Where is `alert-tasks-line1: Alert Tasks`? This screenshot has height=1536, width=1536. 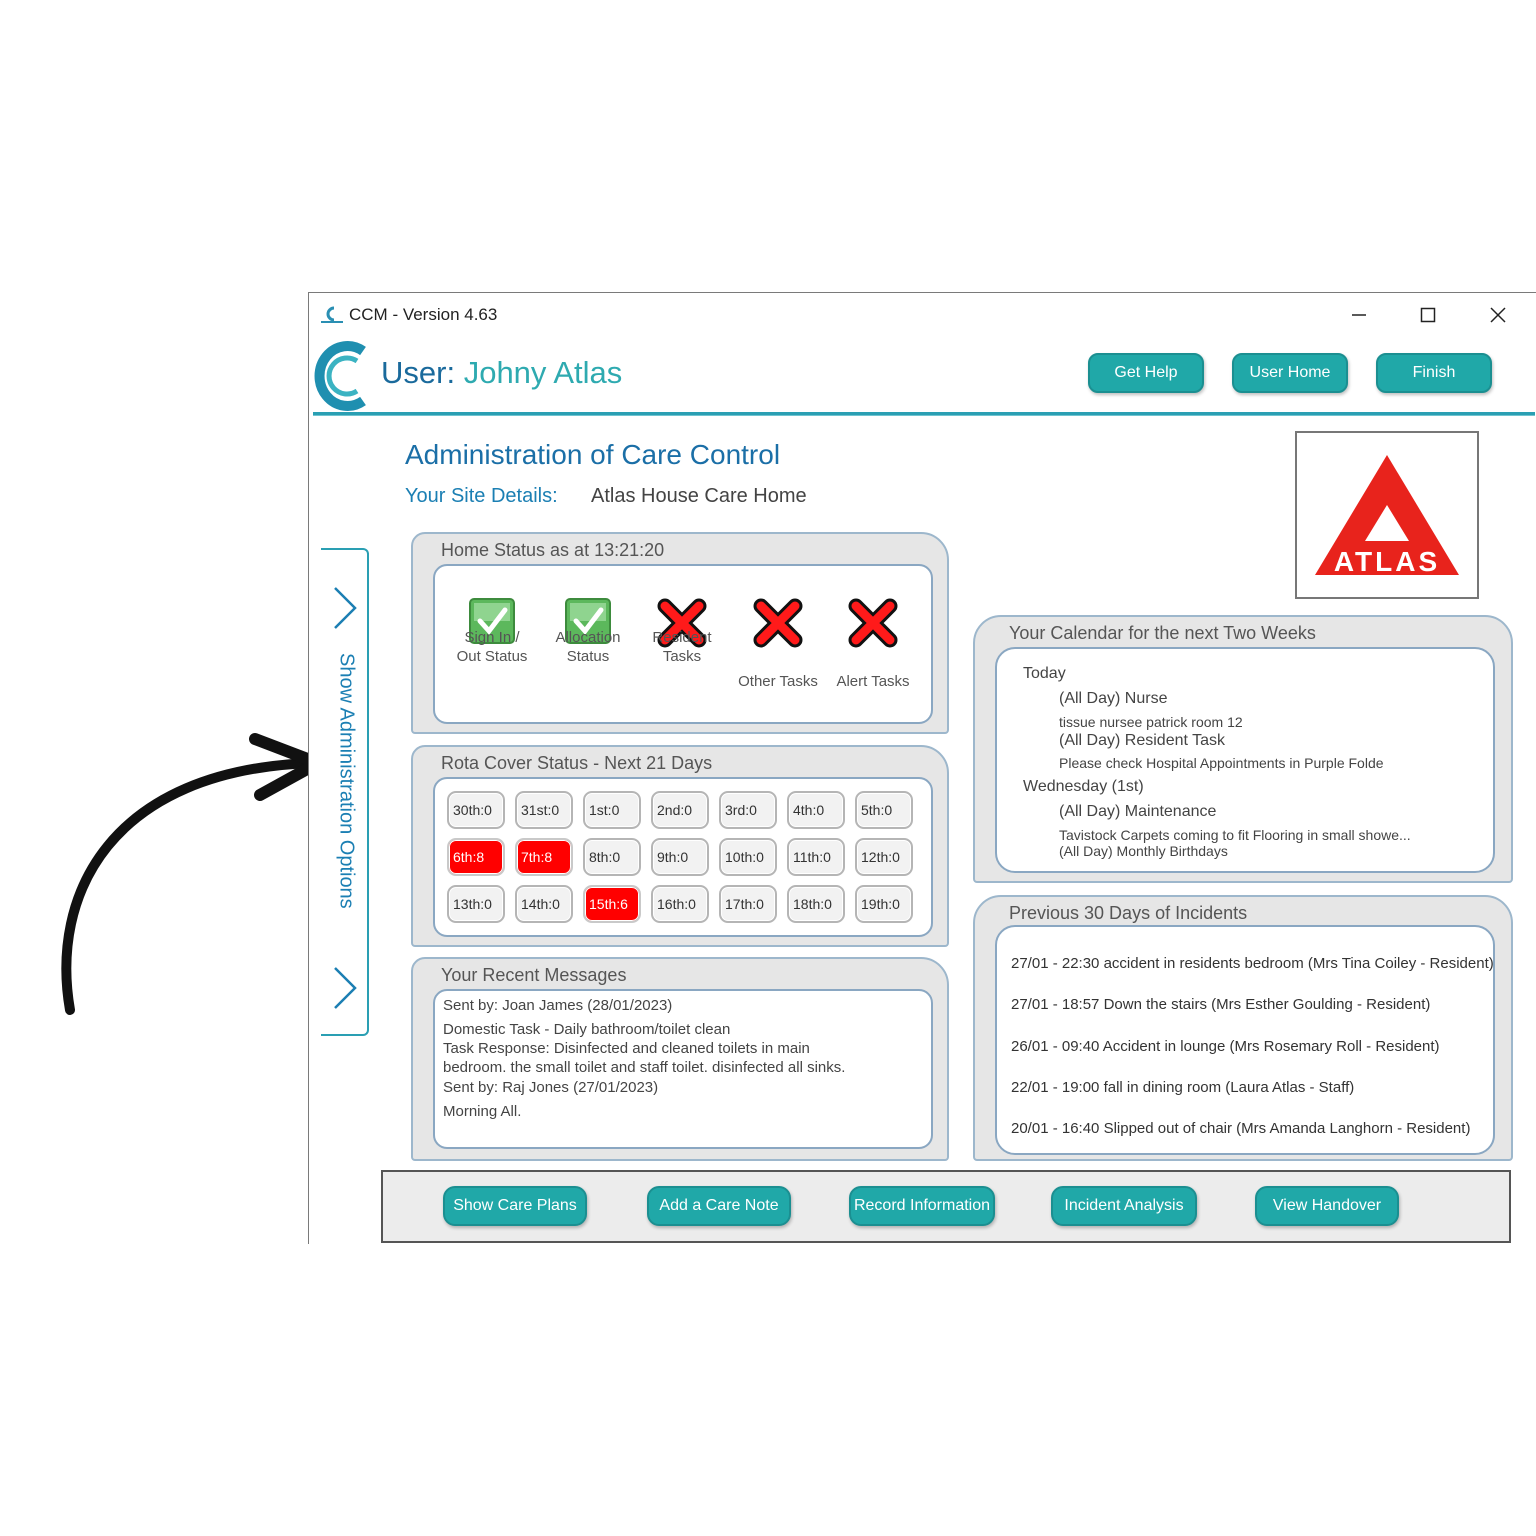
alert-tasks-line1: Alert Tasks is located at coordinates (873, 681).